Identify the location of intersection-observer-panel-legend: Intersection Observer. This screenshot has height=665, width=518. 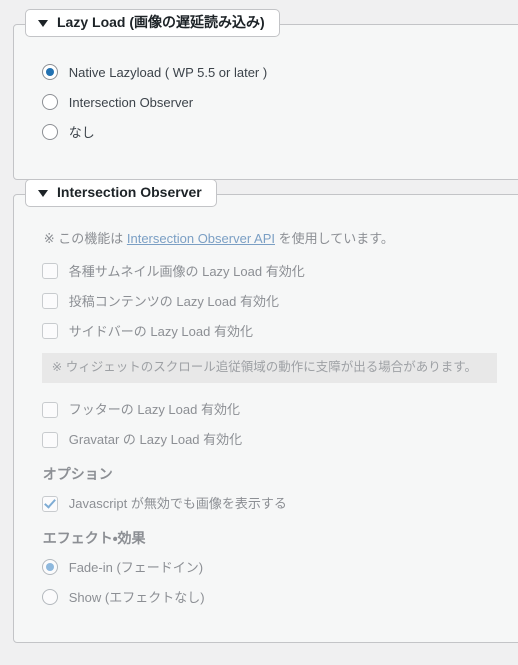
(121, 193).